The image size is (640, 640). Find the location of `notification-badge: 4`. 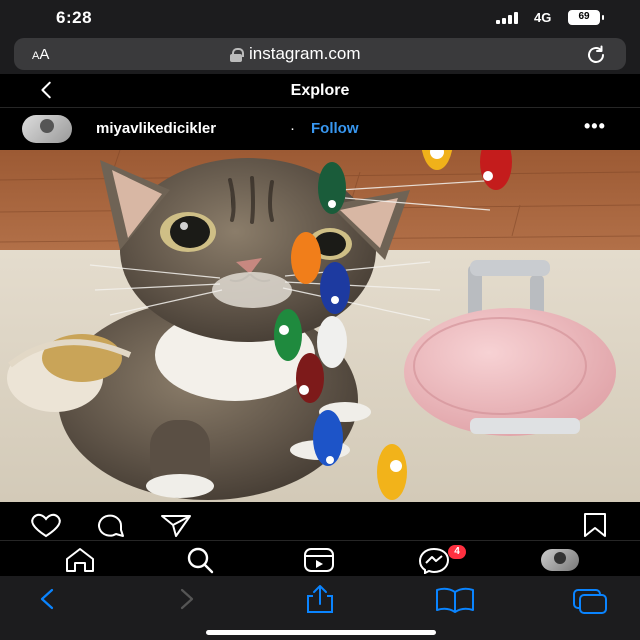

notification-badge: 4 is located at coordinates (457, 552).